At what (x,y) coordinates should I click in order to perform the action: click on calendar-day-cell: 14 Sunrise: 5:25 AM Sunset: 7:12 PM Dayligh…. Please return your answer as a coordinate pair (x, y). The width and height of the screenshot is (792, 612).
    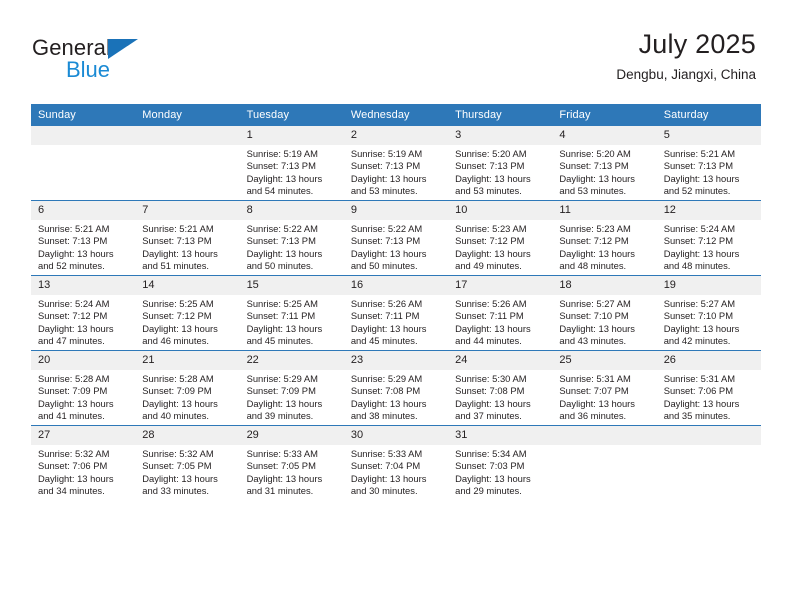
    Looking at the image, I should click on (187, 313).